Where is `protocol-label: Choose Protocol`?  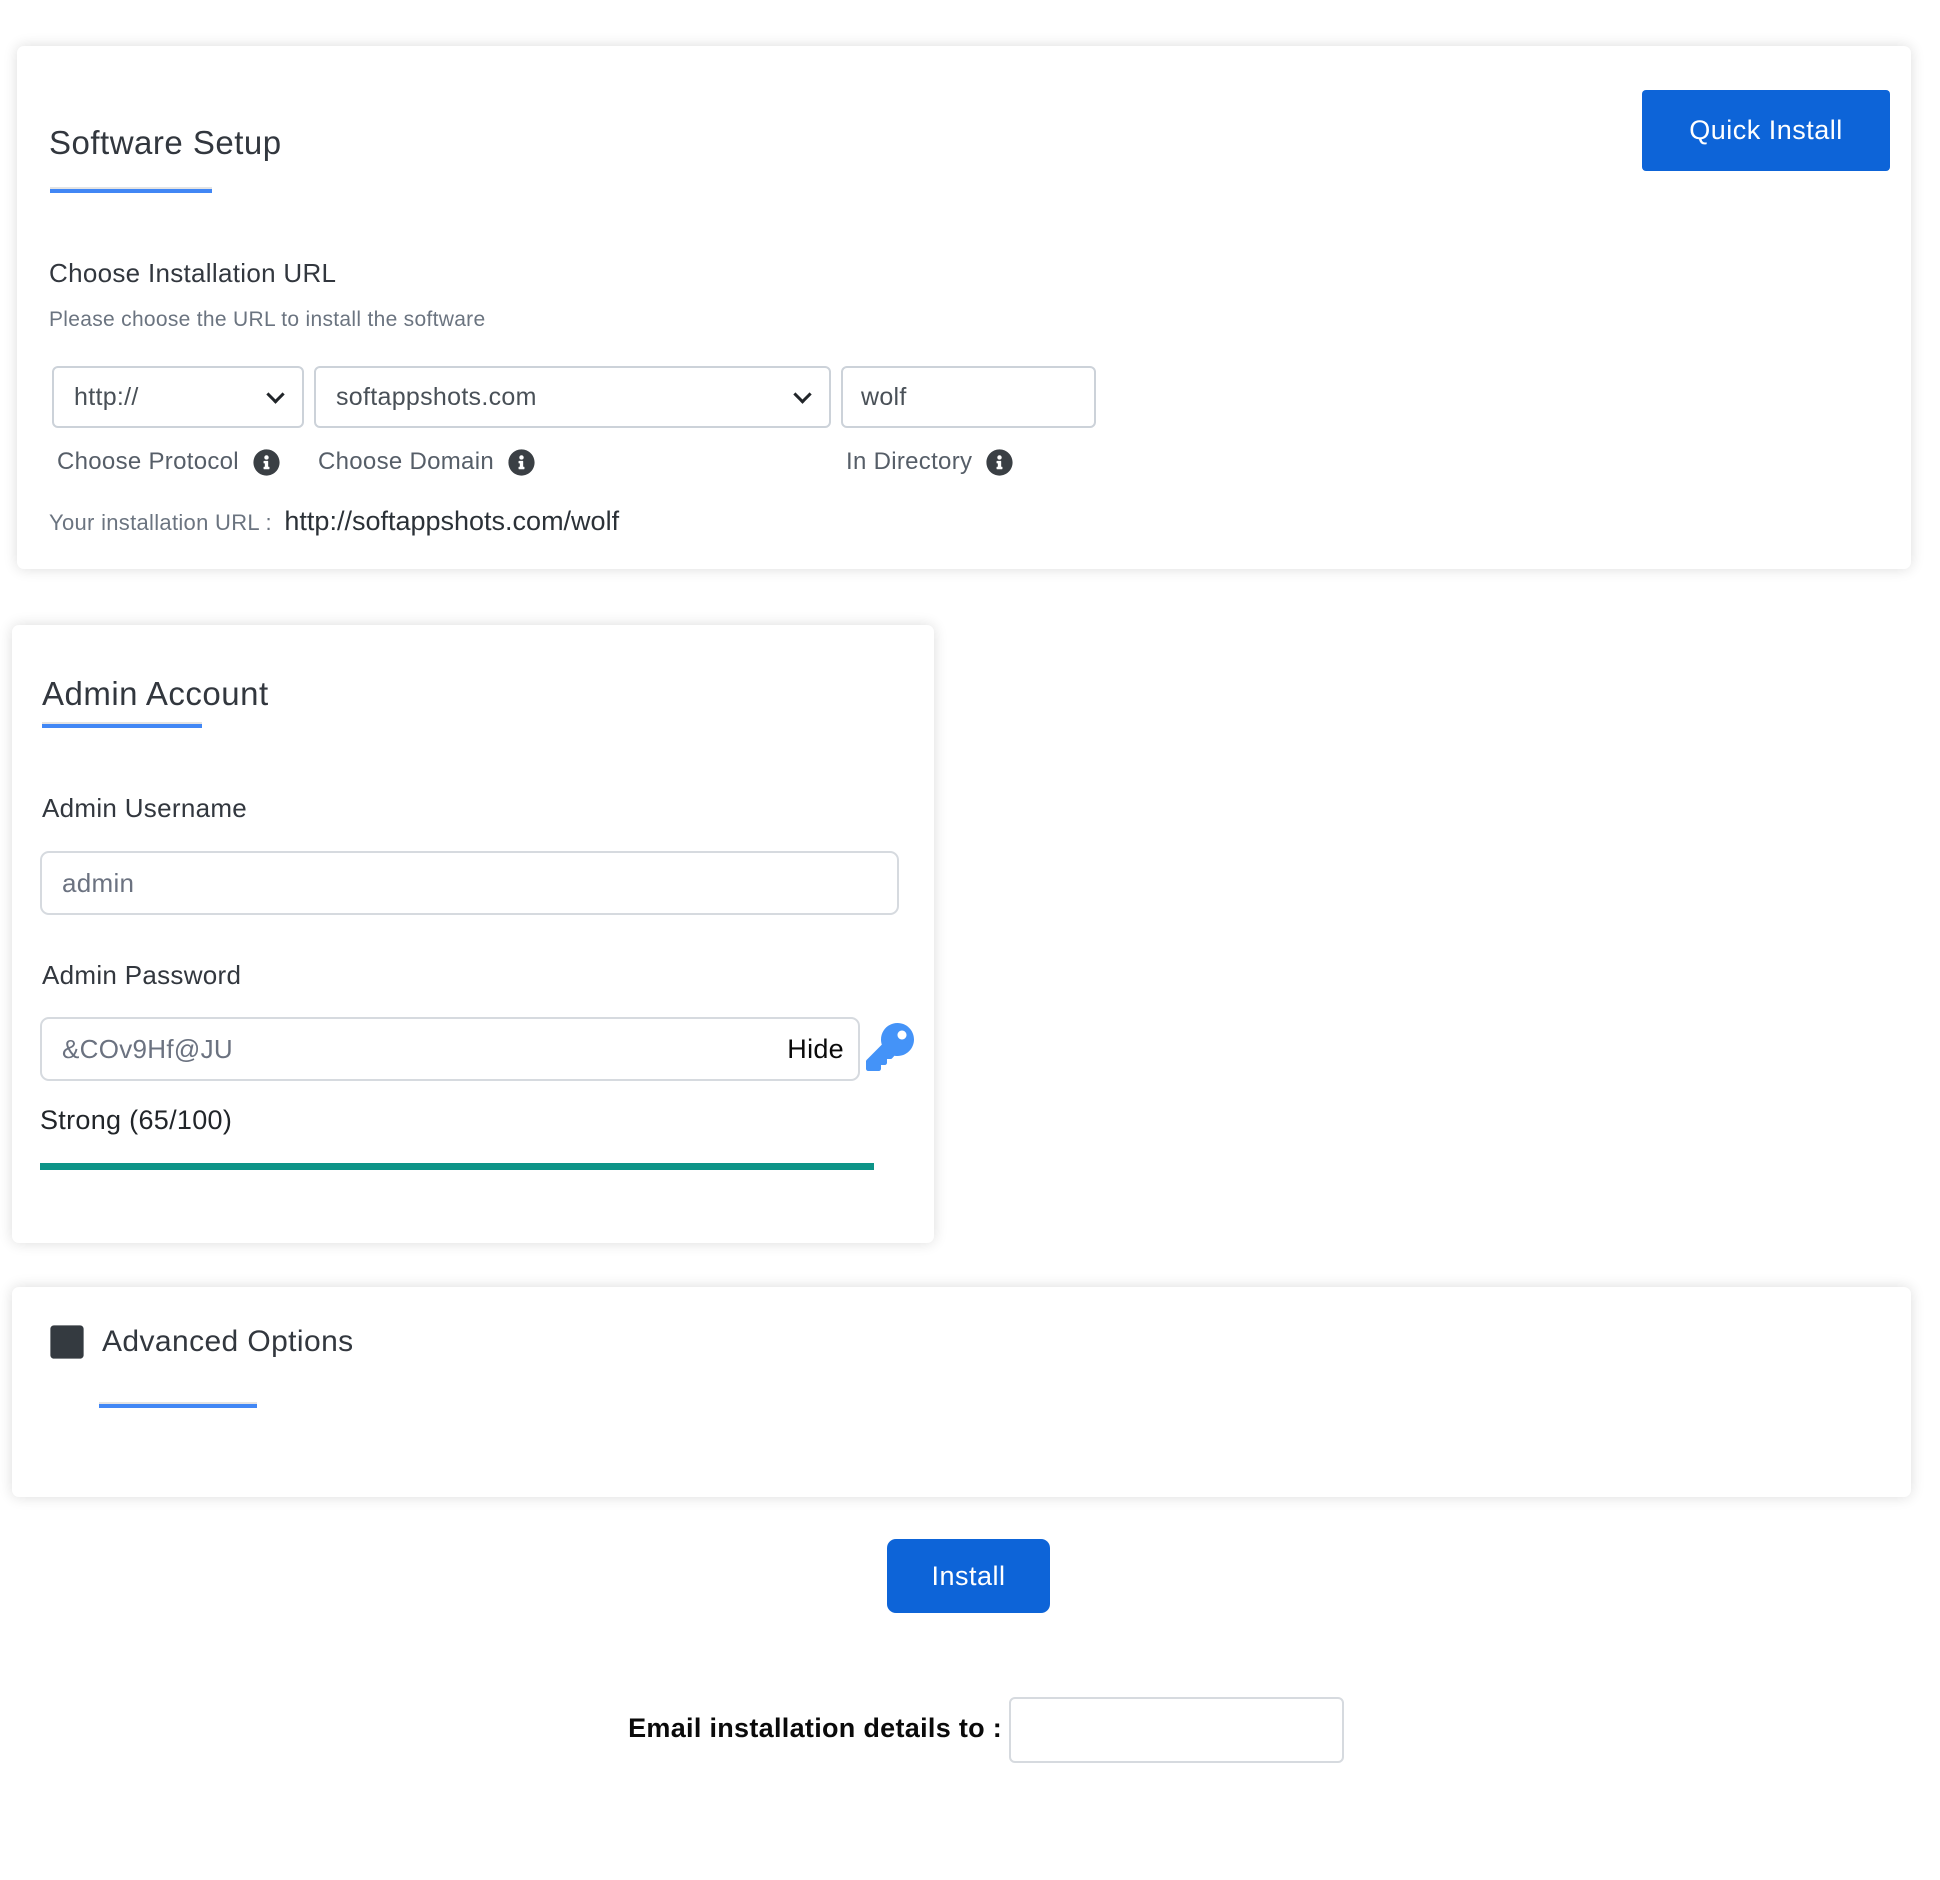 protocol-label: Choose Protocol is located at coordinates (148, 461).